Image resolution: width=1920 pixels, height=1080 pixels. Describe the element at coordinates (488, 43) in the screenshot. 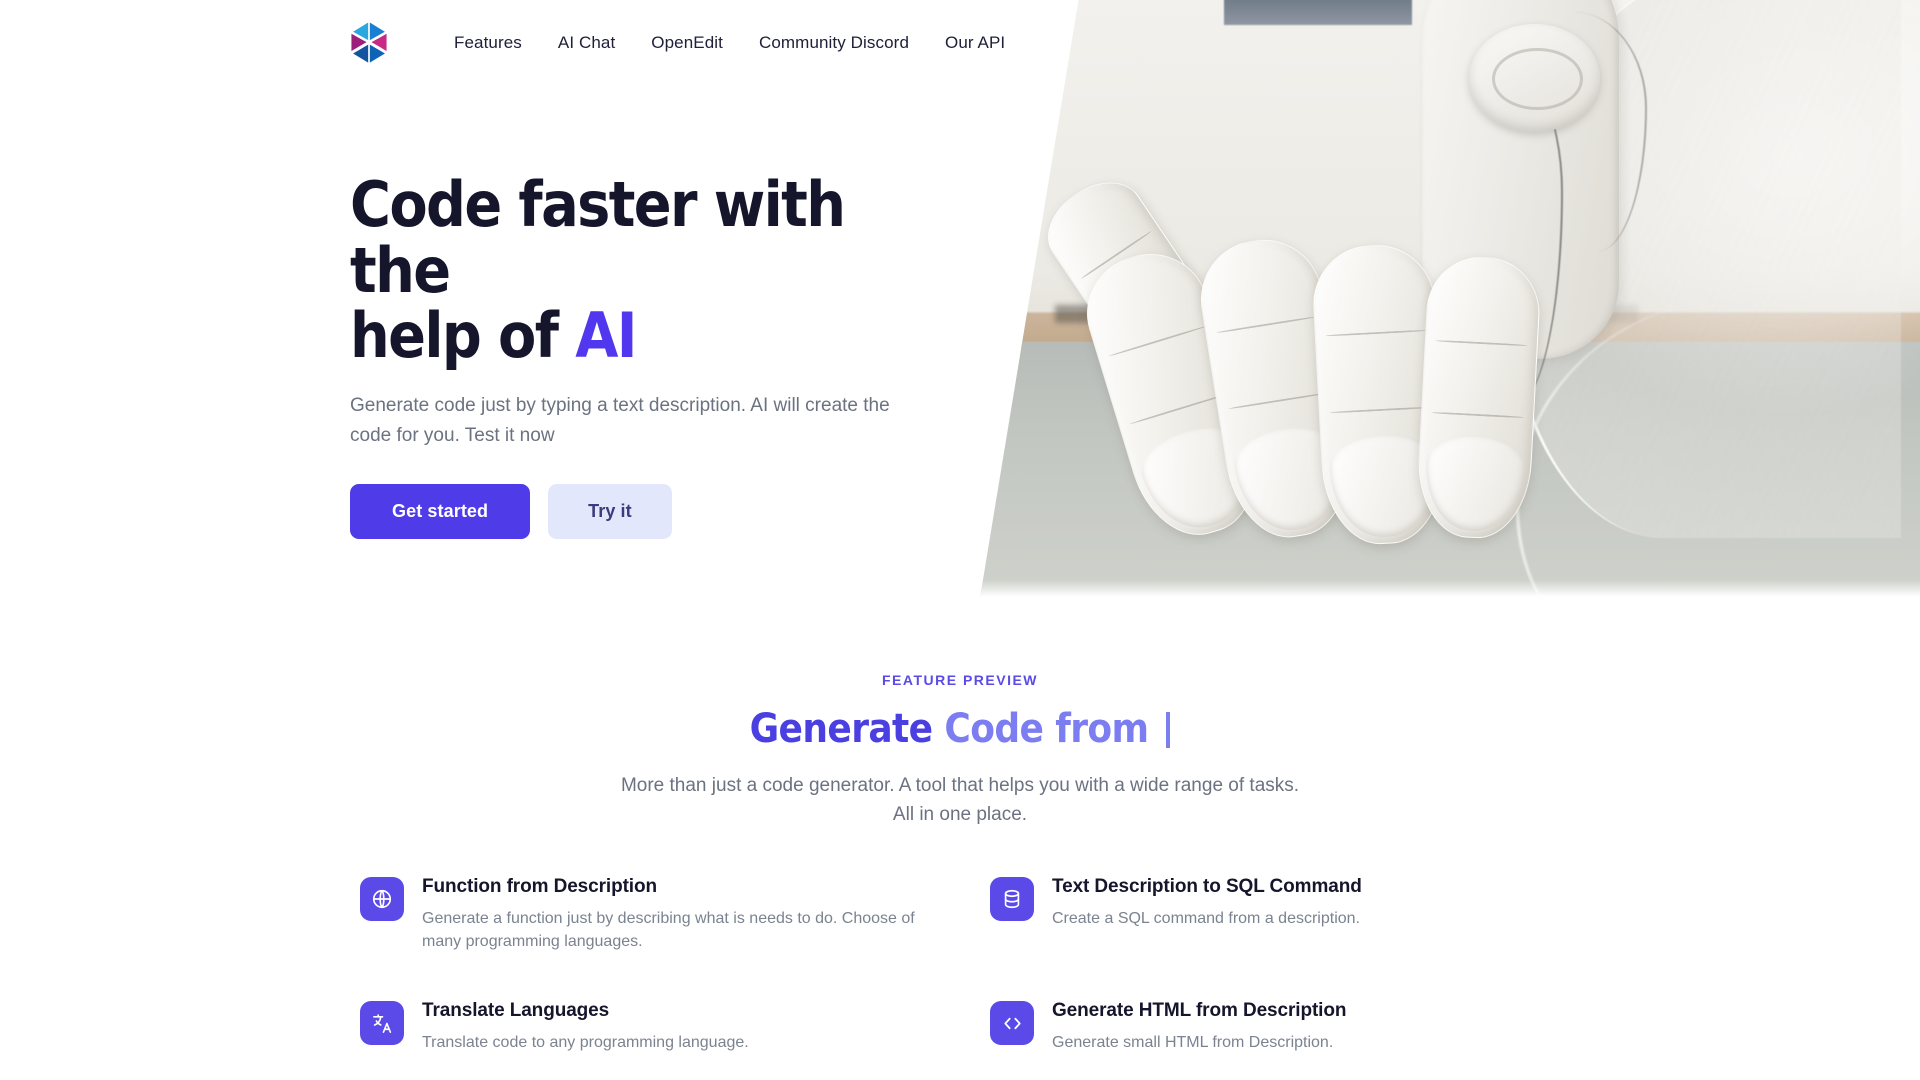

I see `nav-link-features: Features` at that location.